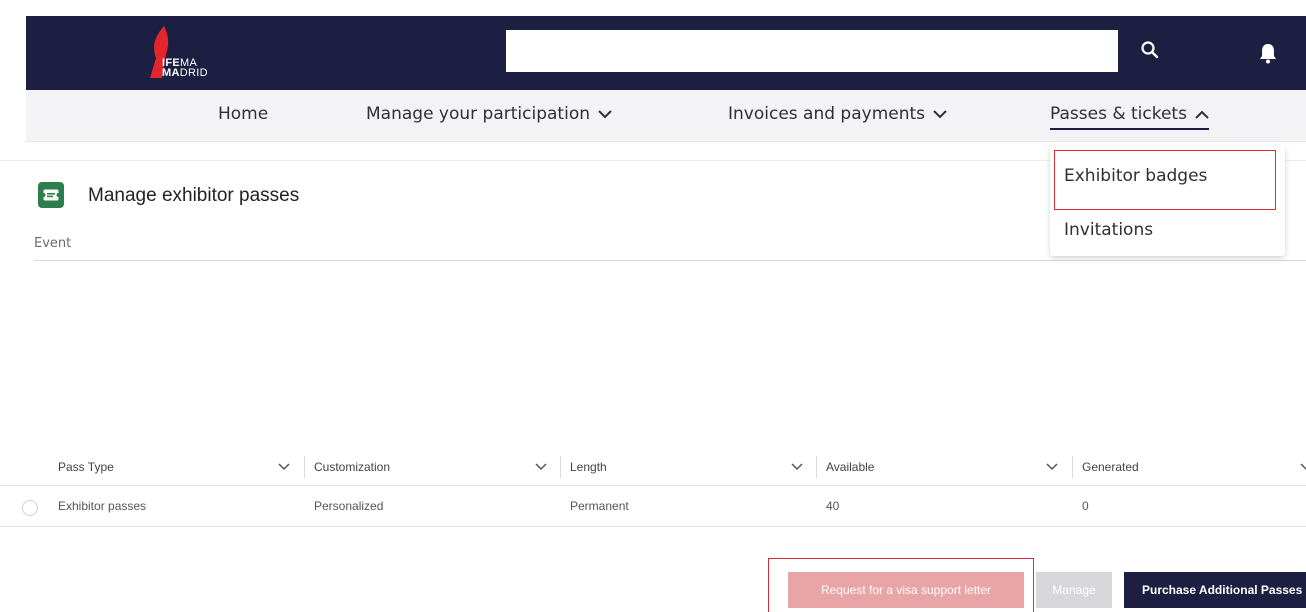 The height and width of the screenshot is (612, 1306). I want to click on cell-customization: Personalized, so click(349, 506).